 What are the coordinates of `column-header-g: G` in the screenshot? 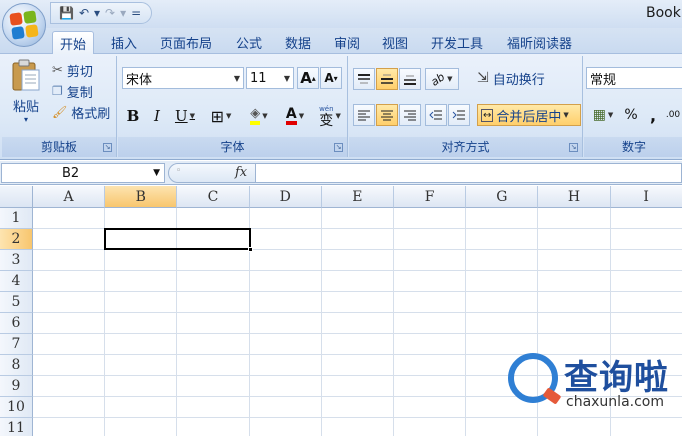 It's located at (502, 197).